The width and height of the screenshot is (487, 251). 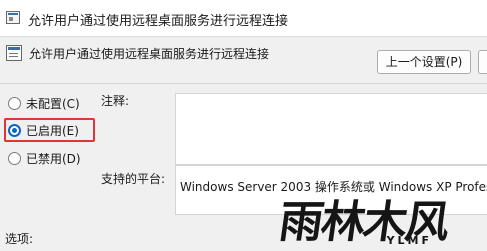 What do you see at coordinates (49, 130) in the screenshot?
I see `enabled-highlight-box` at bounding box center [49, 130].